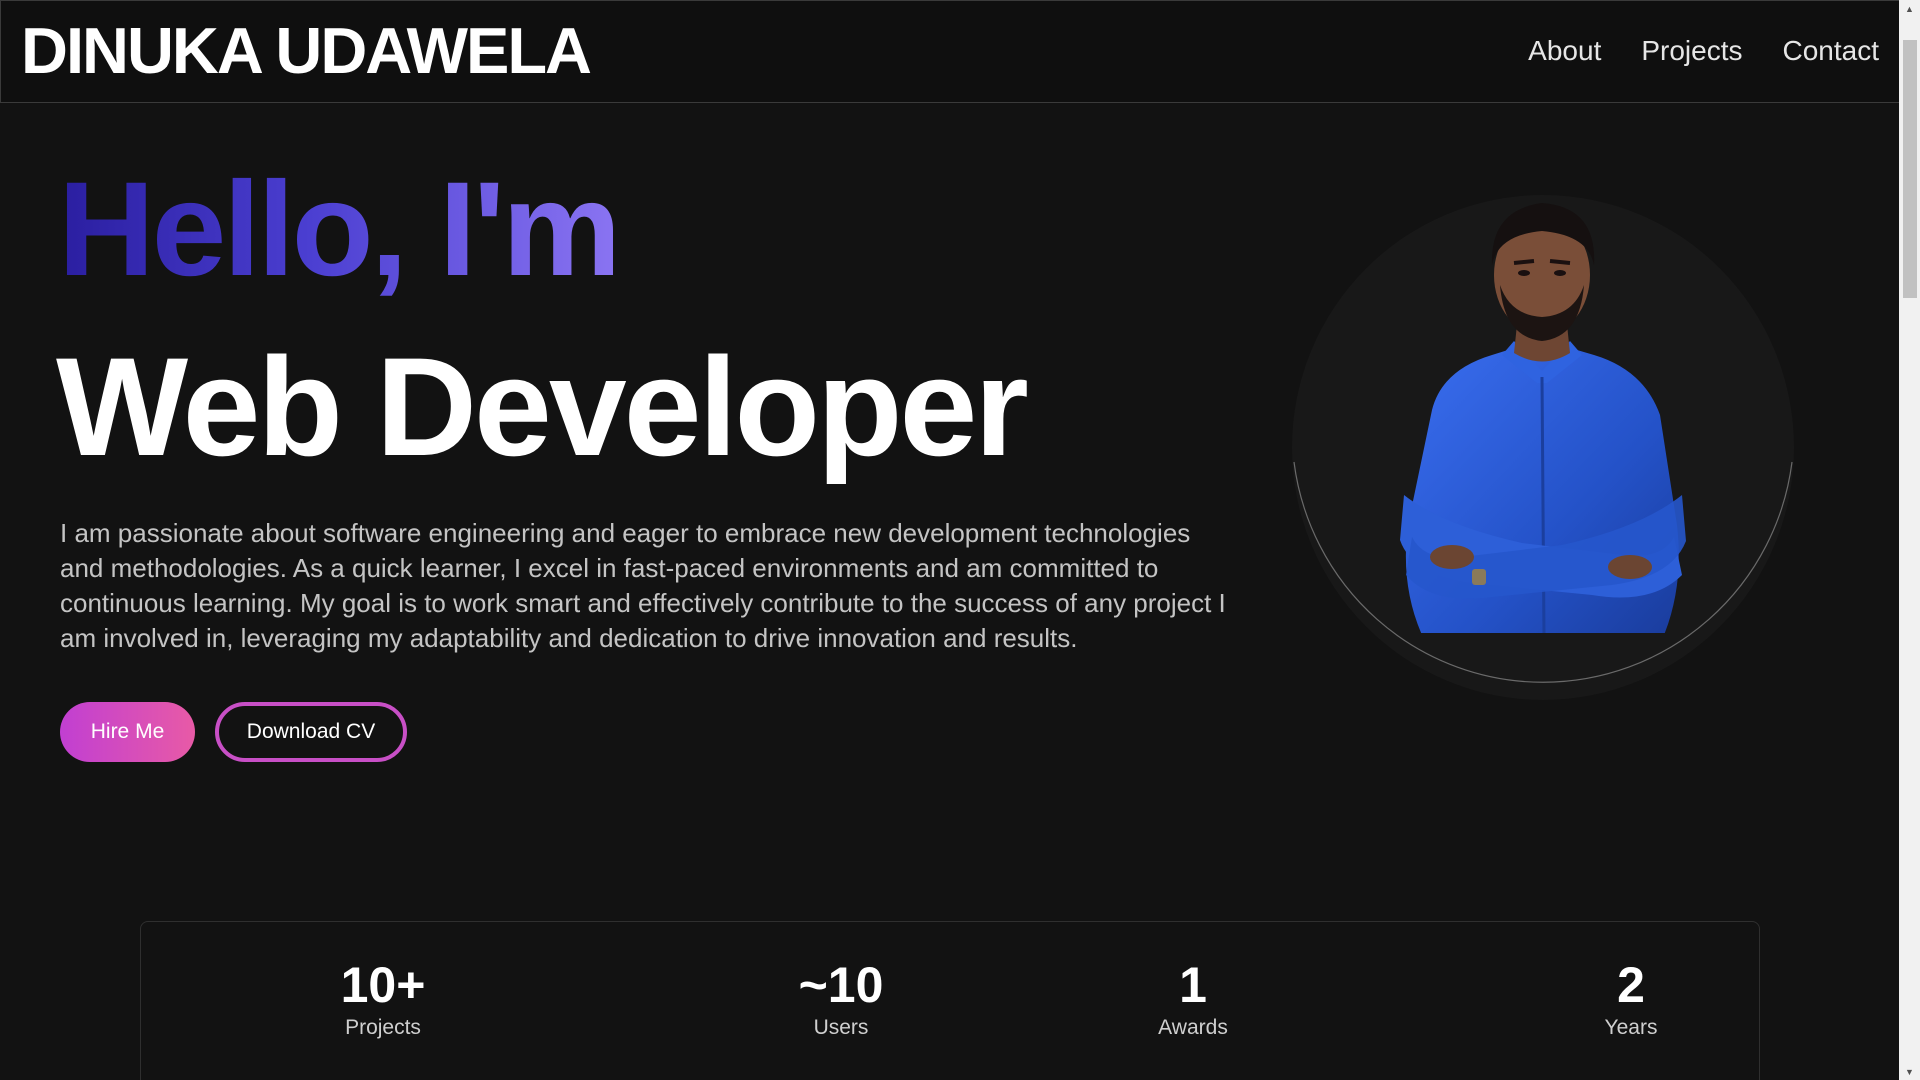 The image size is (1920, 1080). What do you see at coordinates (1910, 169) in the screenshot?
I see `scrollbar-thumb` at bounding box center [1910, 169].